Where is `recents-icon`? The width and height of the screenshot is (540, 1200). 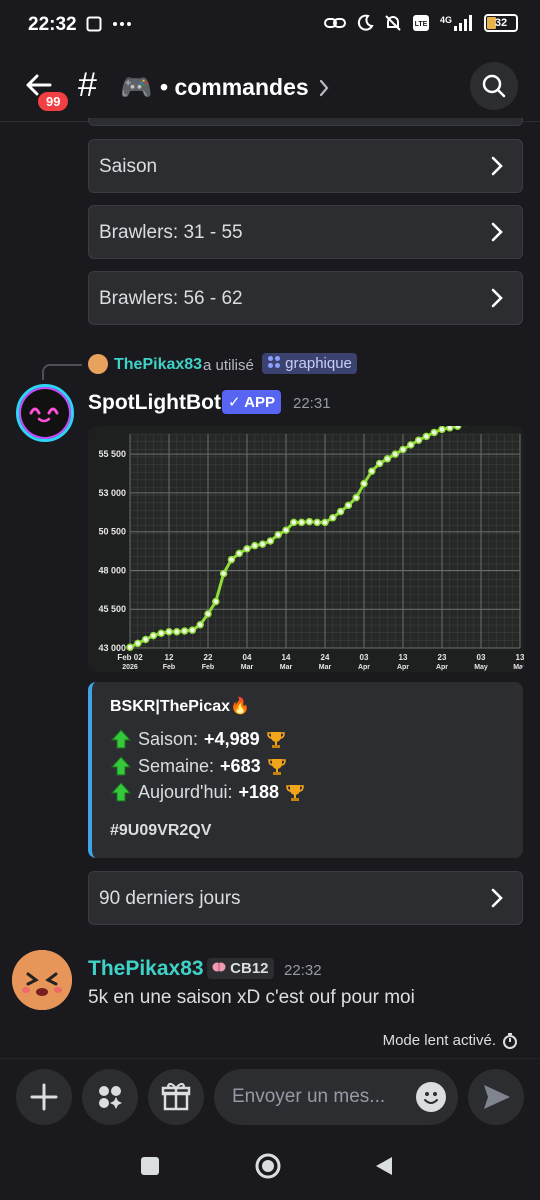 recents-icon is located at coordinates (150, 1166).